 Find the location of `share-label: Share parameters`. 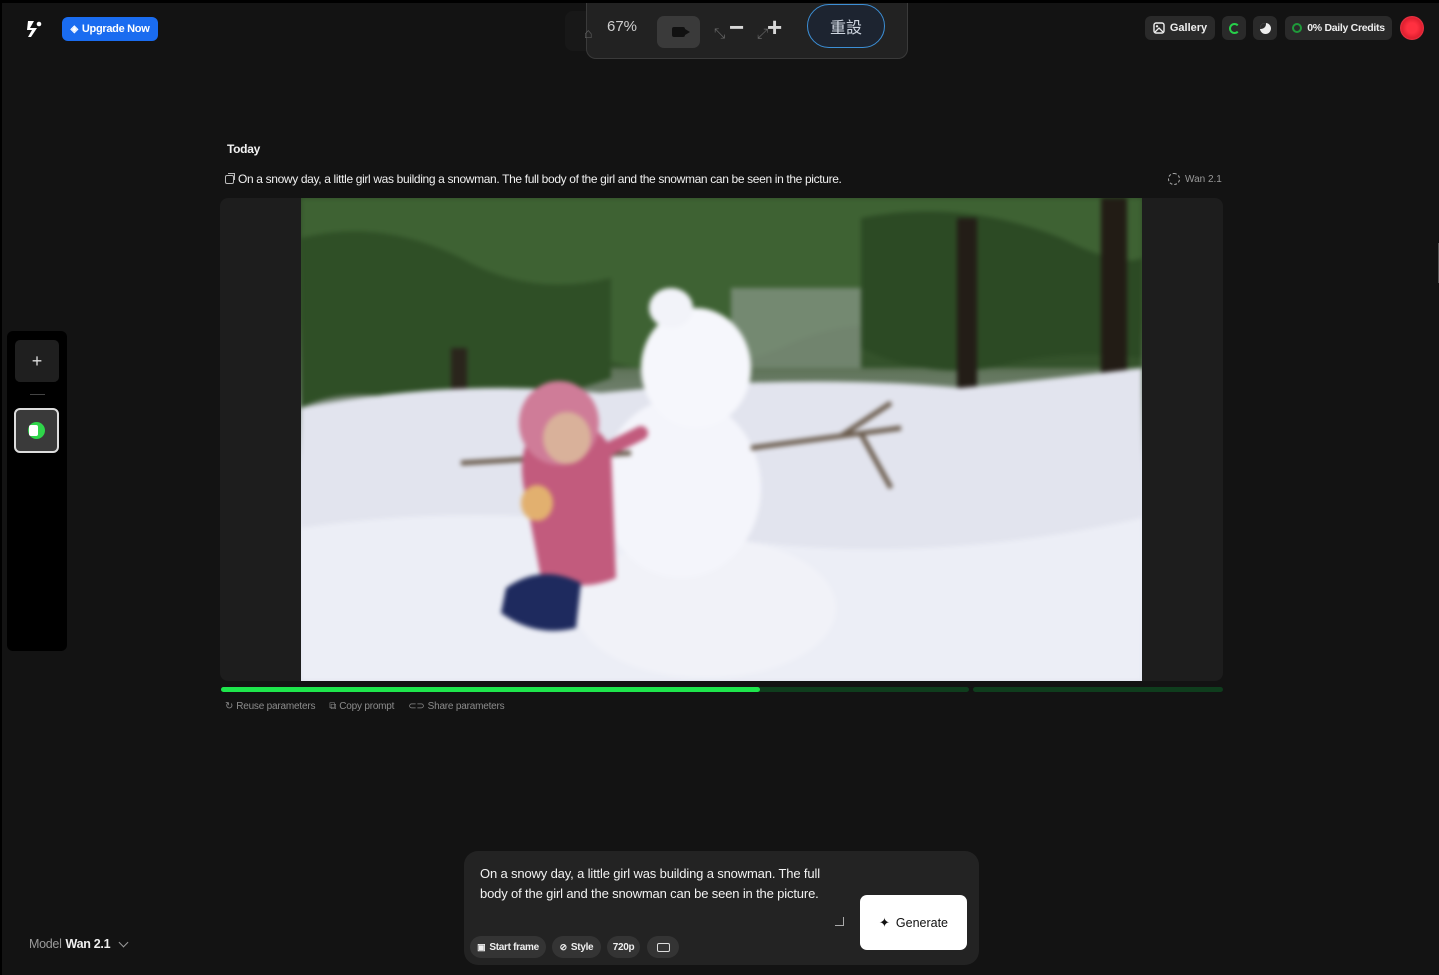

share-label: Share parameters is located at coordinates (466, 706).